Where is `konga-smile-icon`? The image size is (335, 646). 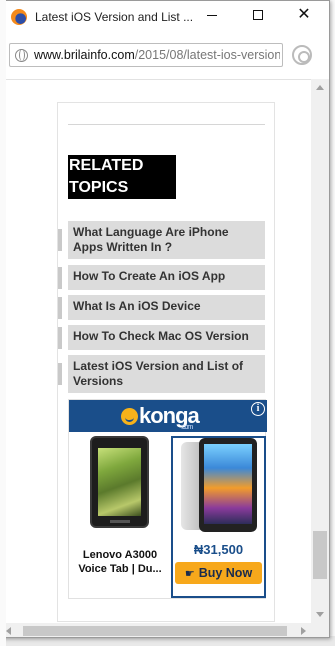 konga-smile-icon is located at coordinates (129, 416).